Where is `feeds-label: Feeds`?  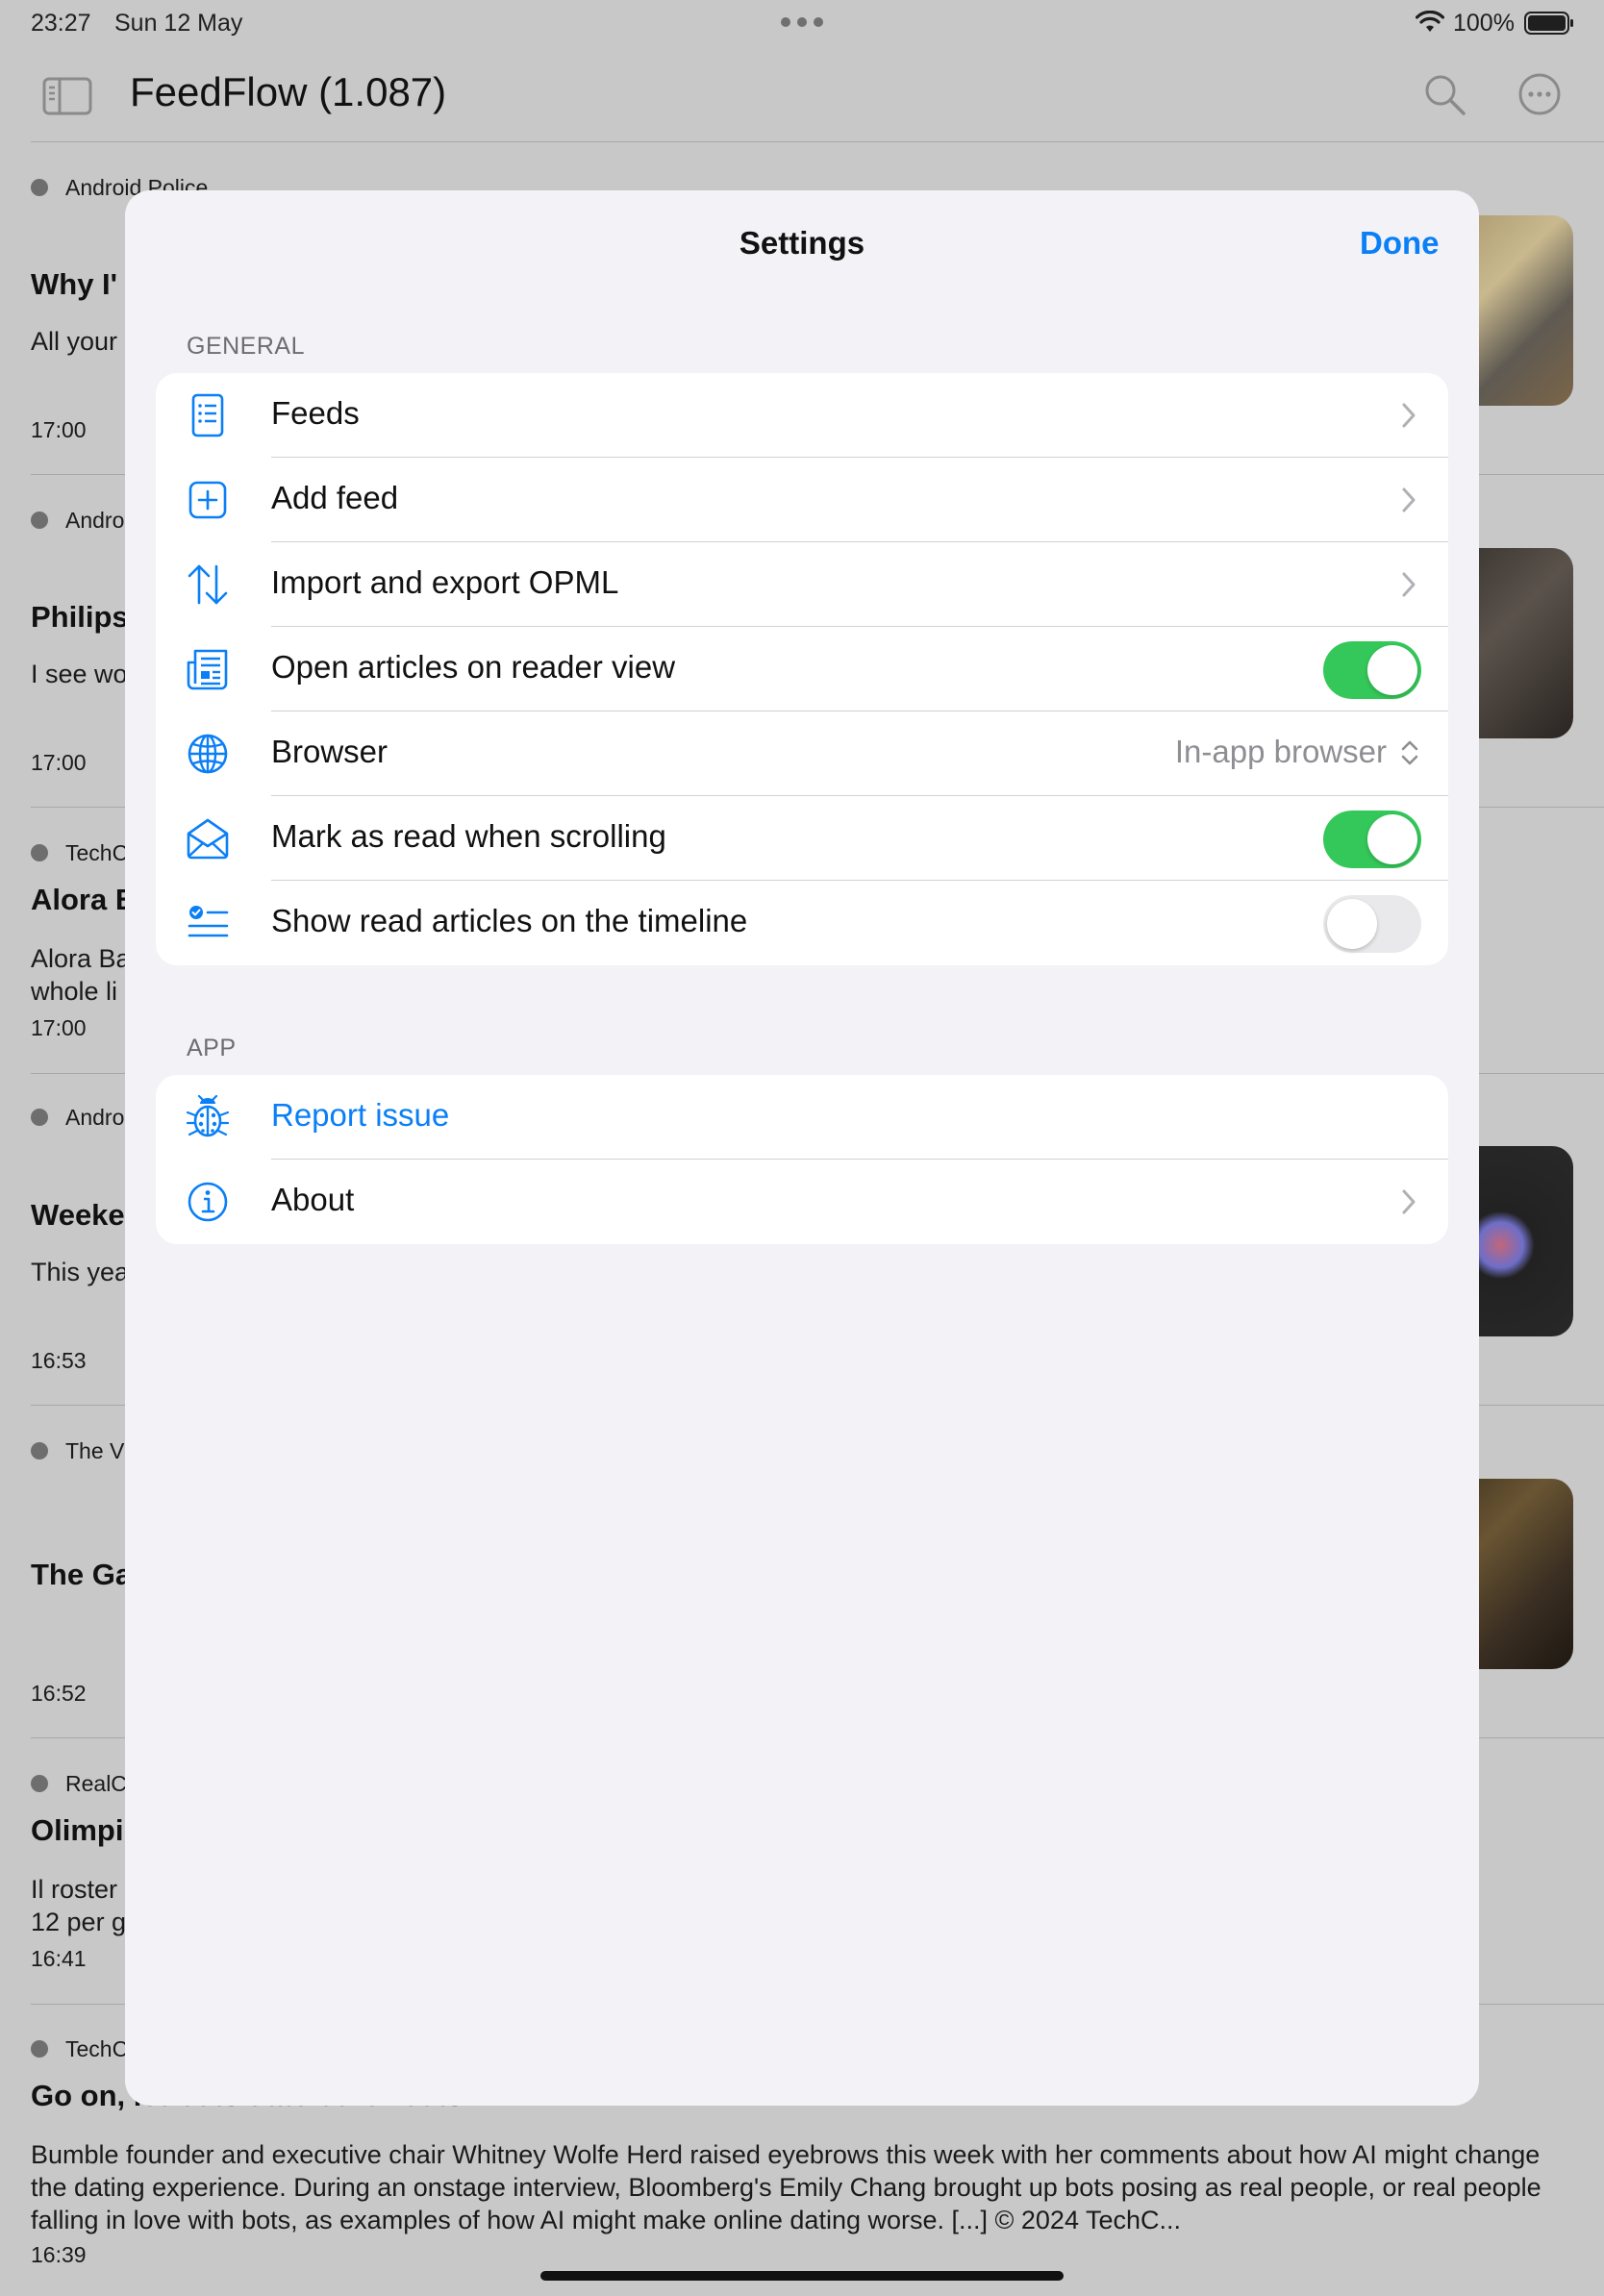
feeds-label: Feeds is located at coordinates (315, 413).